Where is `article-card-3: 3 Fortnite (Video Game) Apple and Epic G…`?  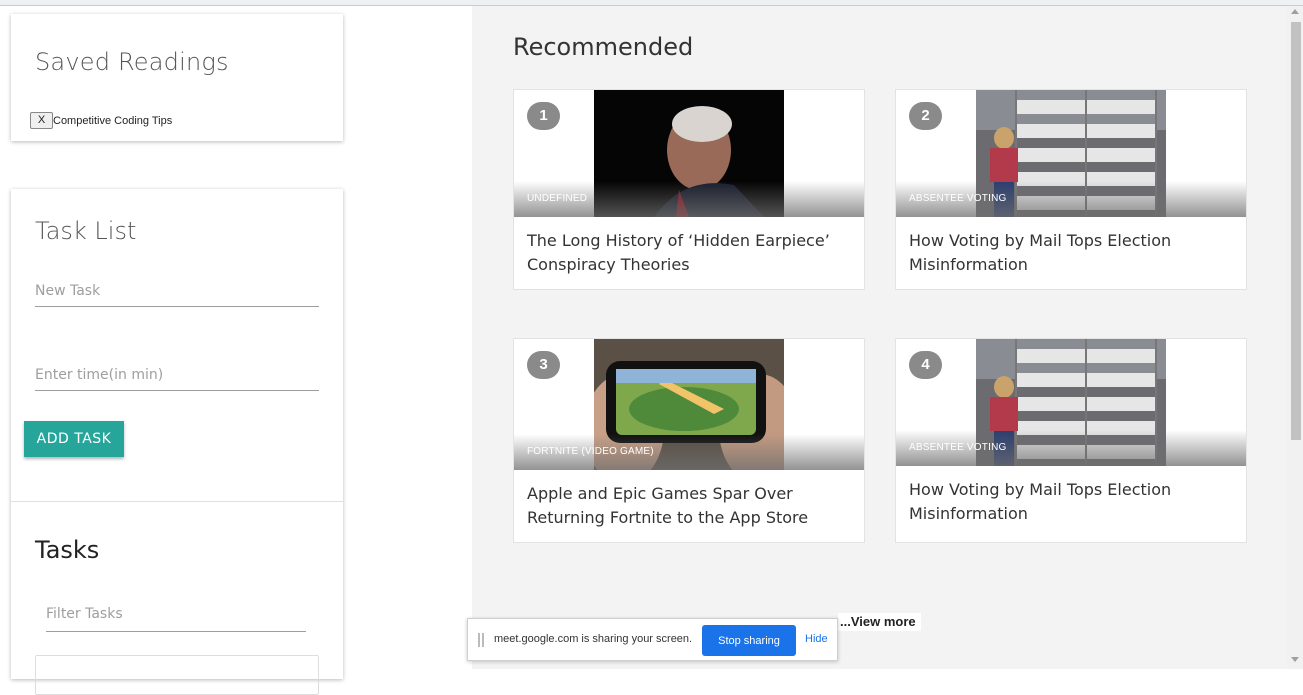
article-card-3: 3 Fortnite (Video Game) Apple and Epic G… is located at coordinates (689, 440).